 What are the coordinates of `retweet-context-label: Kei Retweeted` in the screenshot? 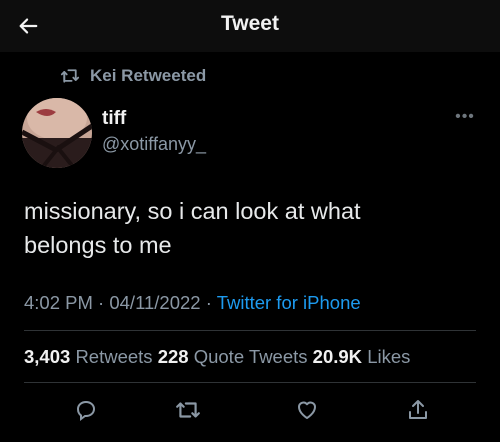 It's located at (148, 75).